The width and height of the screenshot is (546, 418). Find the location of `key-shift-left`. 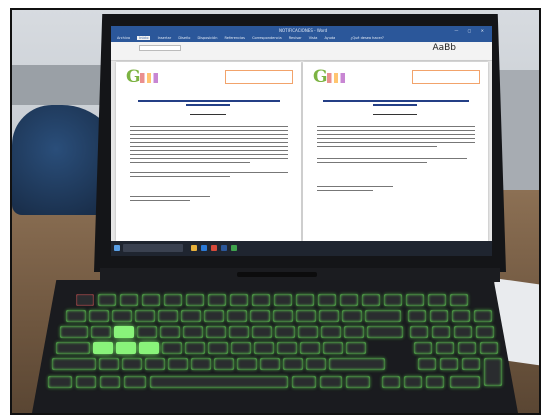

key-shift-left is located at coordinates (74, 364).